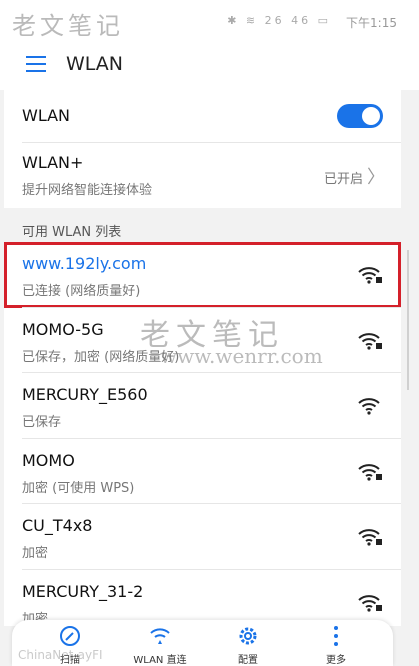  Describe the element at coordinates (202, 175) in the screenshot. I see `wlan-plus-row: WLAN+ 提升网络智能连接体验 已开启 〉` at that location.